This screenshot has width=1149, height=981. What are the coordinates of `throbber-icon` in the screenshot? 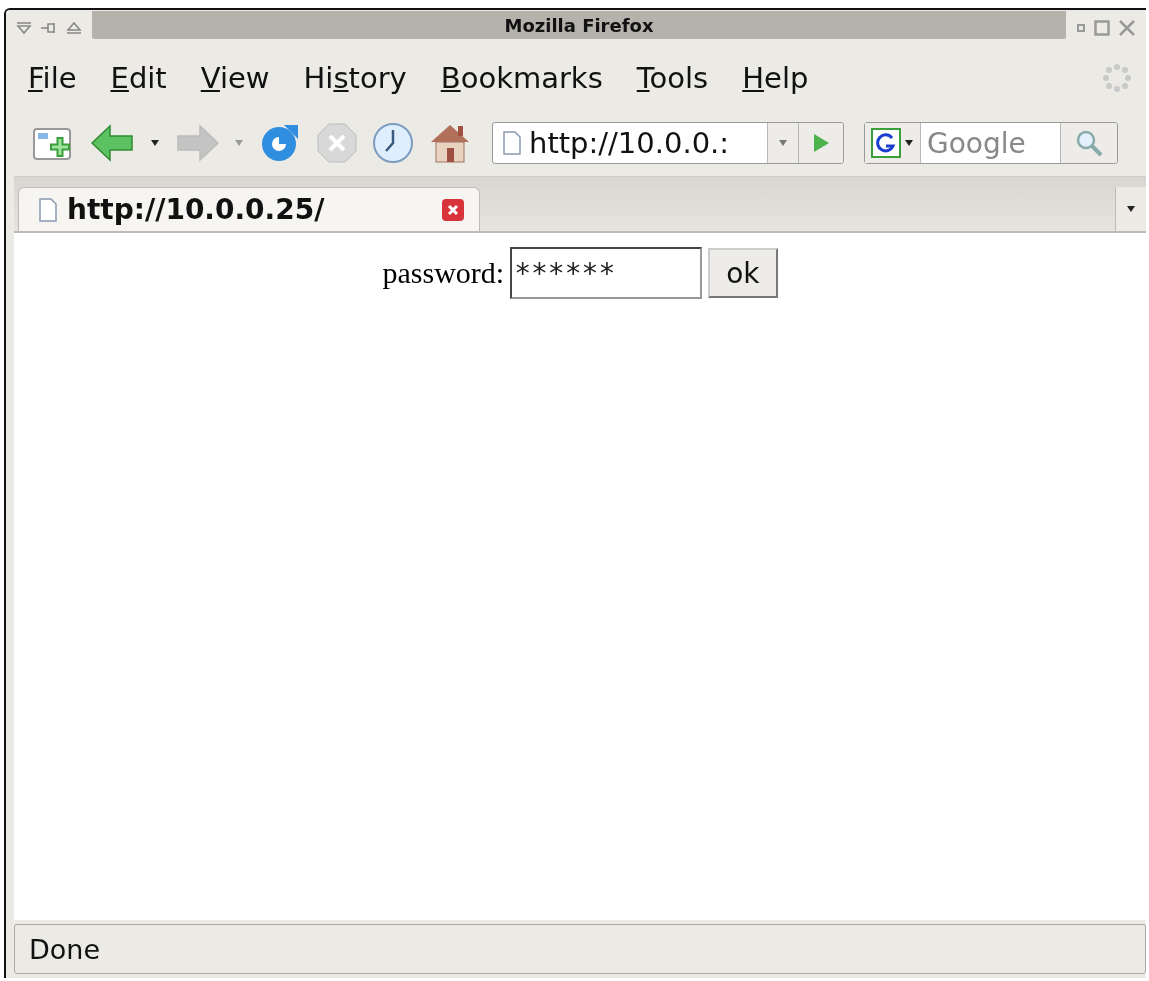 It's located at (1117, 78).